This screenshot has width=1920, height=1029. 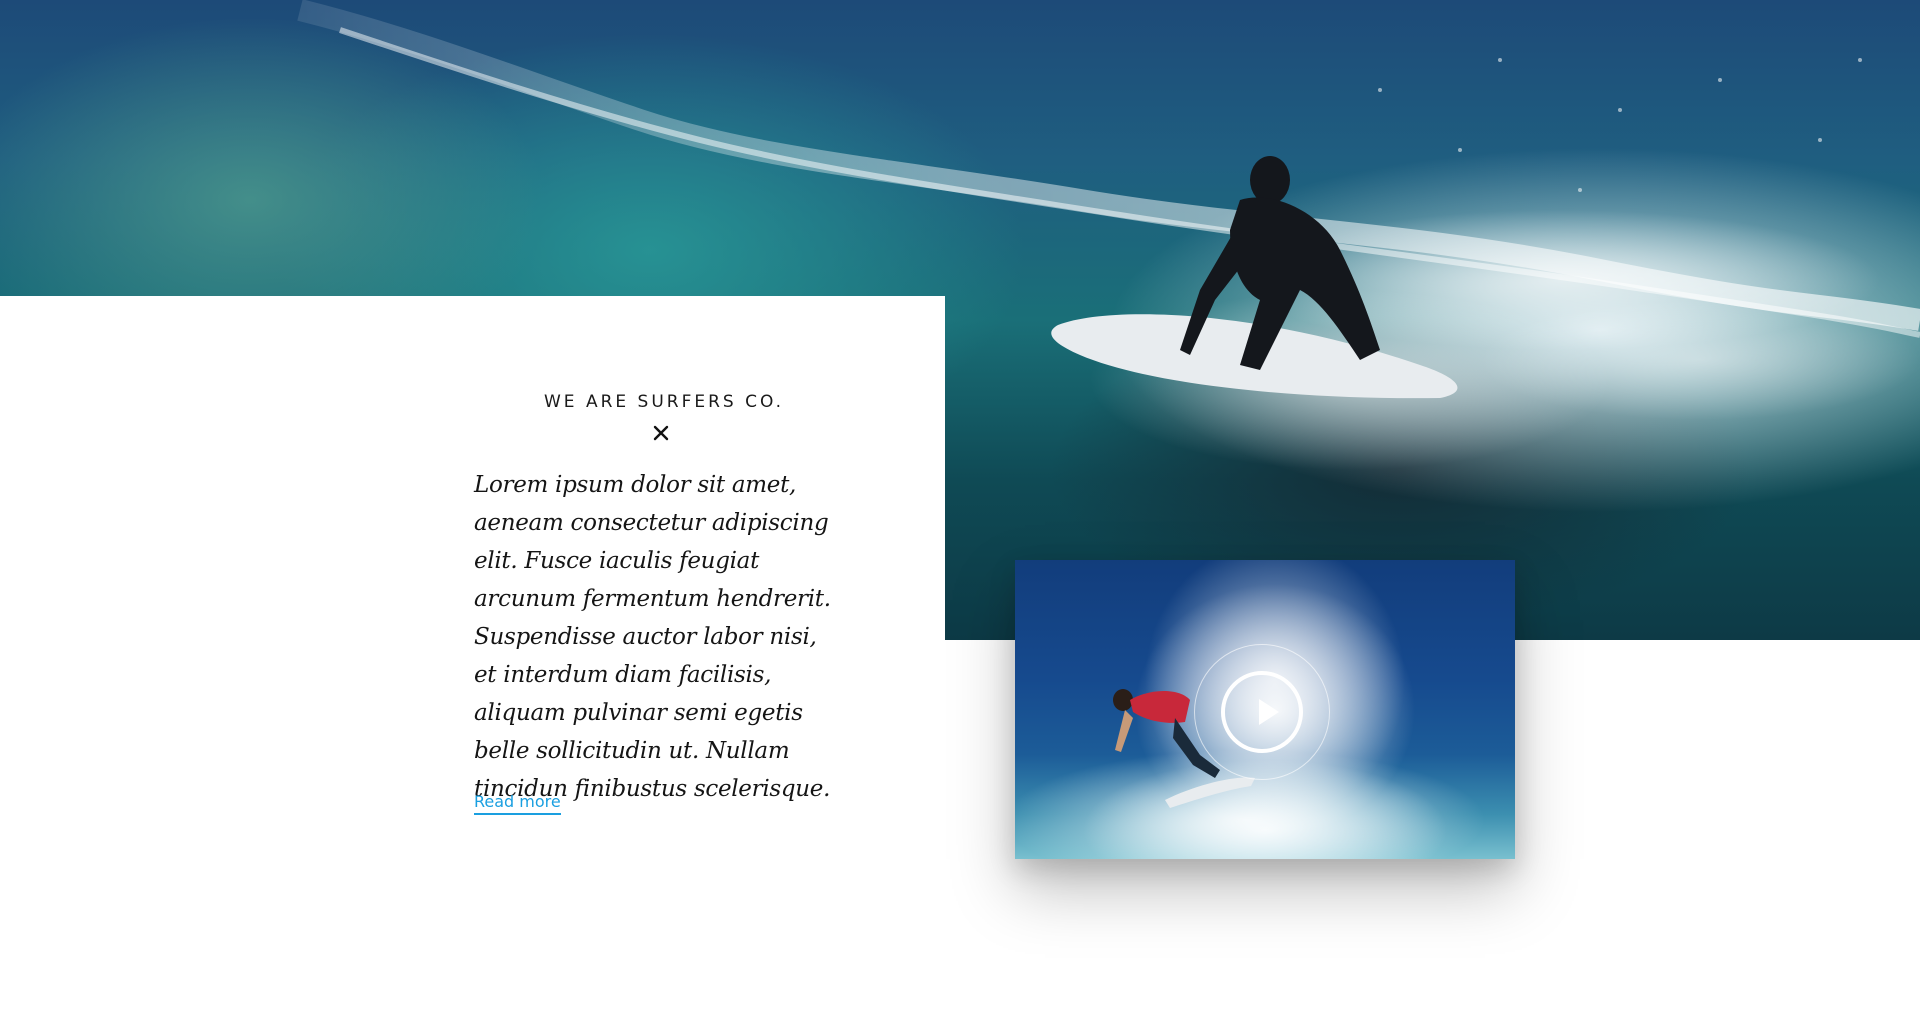 I want to click on read-more-link: Read more, so click(x=517, y=803).